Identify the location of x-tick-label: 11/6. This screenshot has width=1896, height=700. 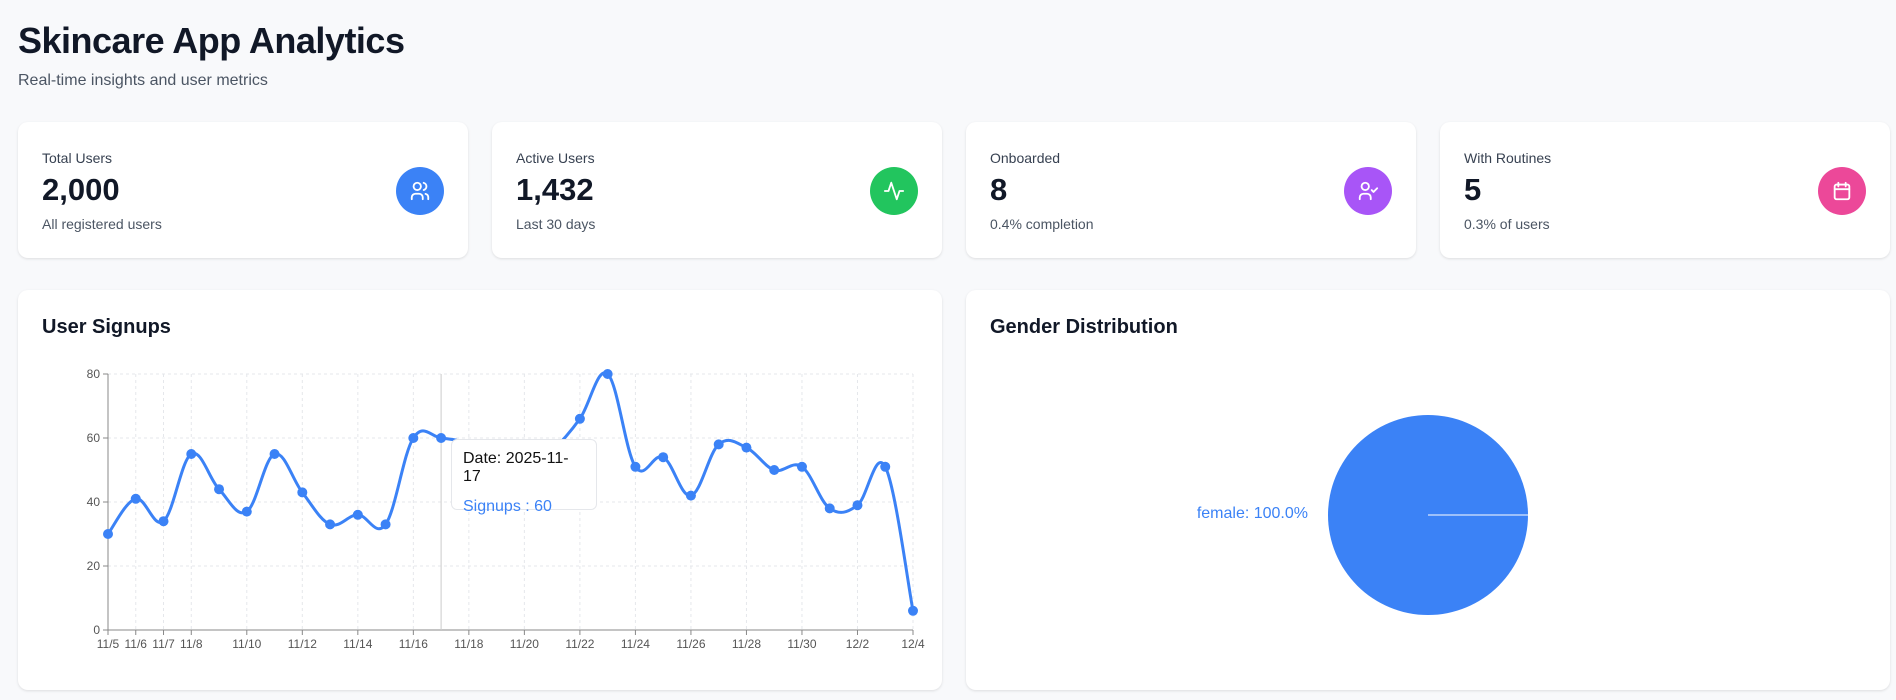
(136, 644).